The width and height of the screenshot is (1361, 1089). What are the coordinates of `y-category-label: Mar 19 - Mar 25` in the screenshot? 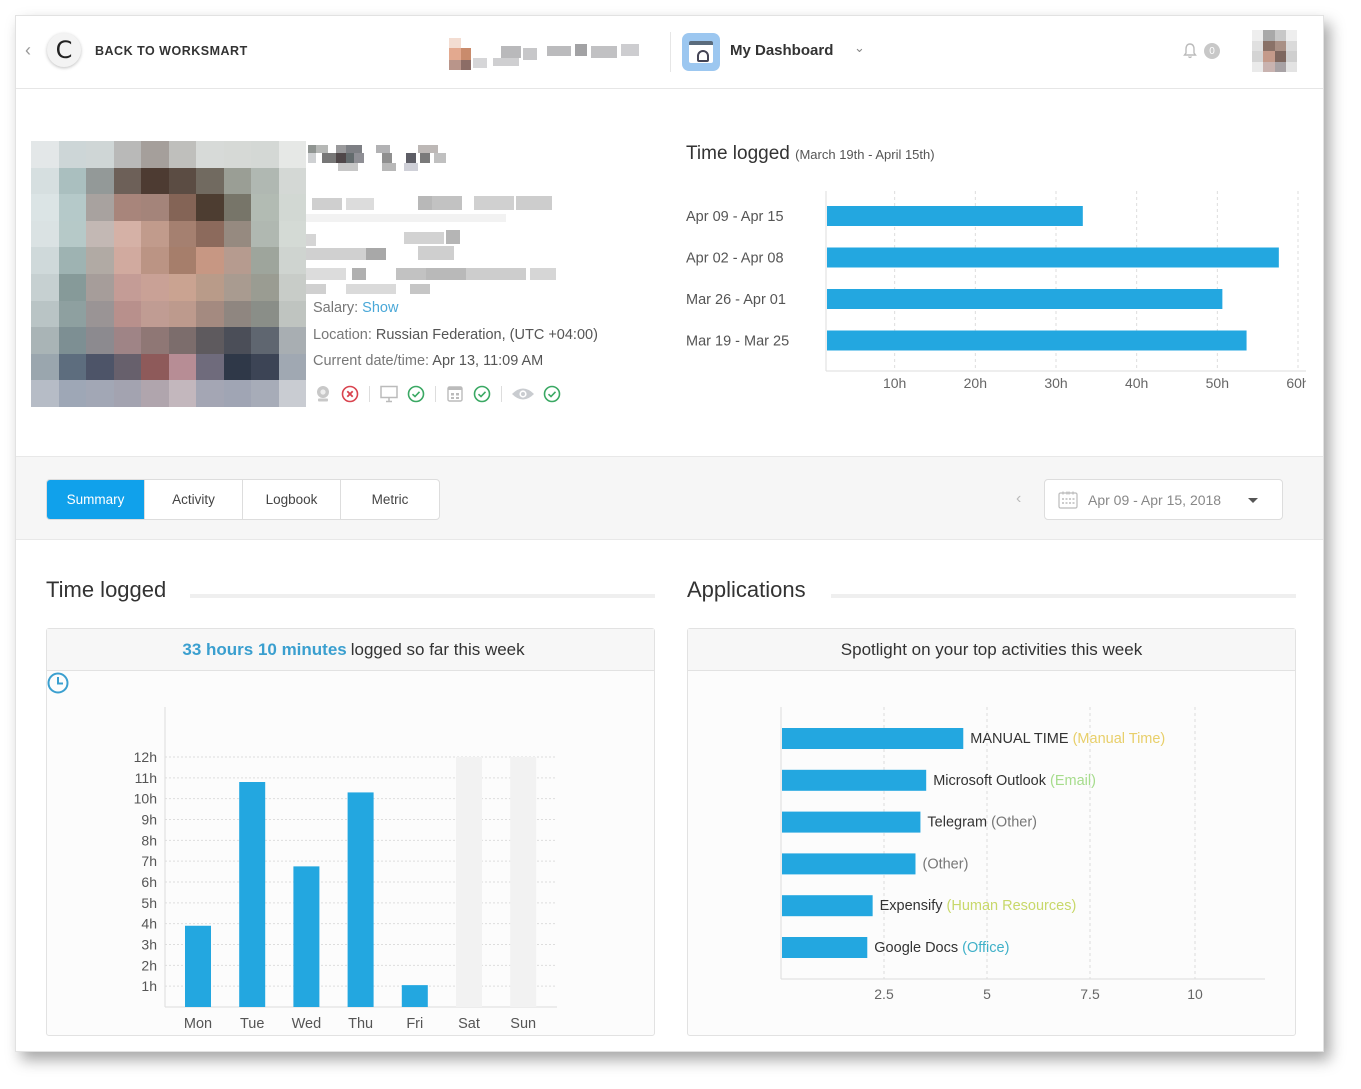 It's located at (737, 342).